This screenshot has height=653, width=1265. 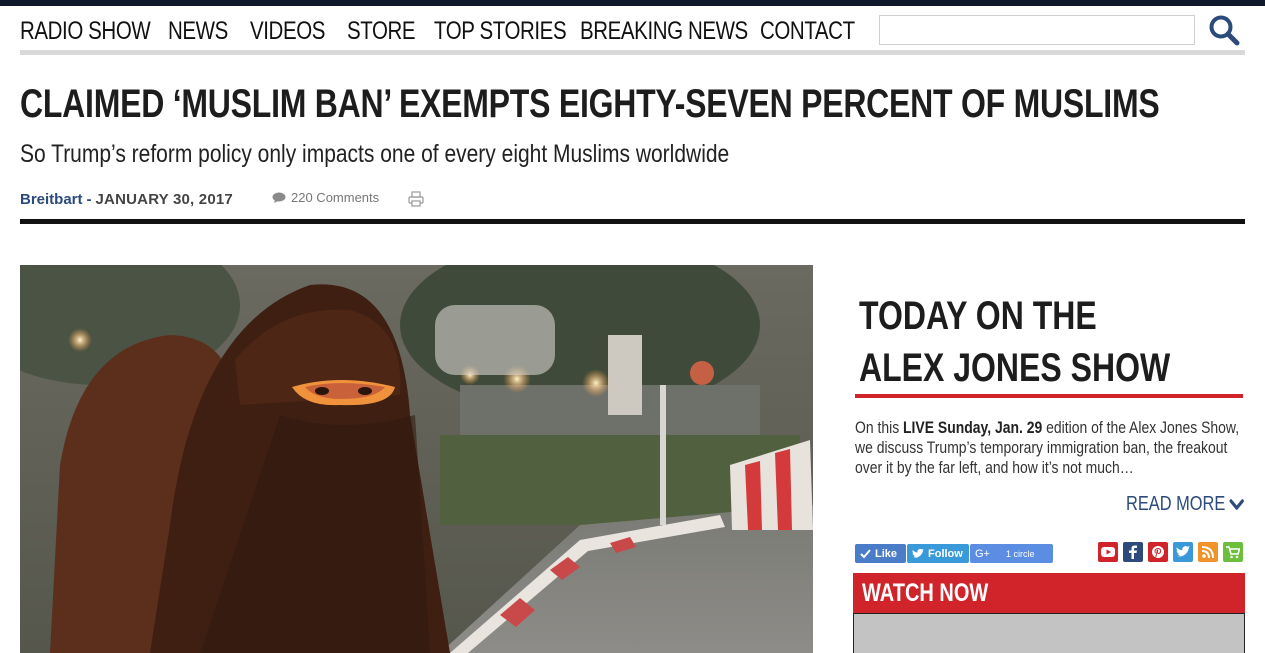 I want to click on social-buttons: Like Follow G+ 1 circle, so click(x=954, y=553).